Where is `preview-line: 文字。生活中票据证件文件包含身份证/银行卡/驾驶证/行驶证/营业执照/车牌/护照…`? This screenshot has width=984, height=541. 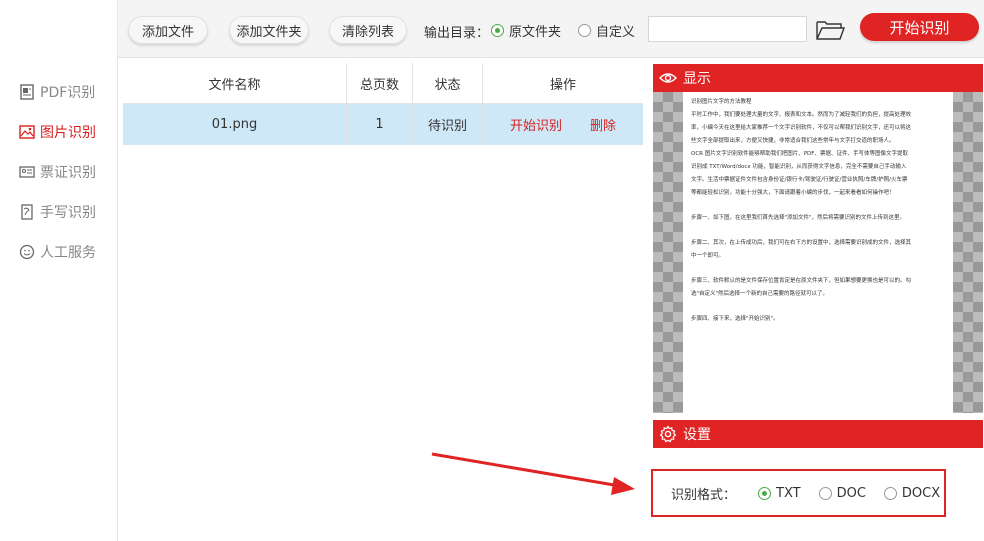 preview-line: 文字。生活中票据证件文件包含身份证/银行卡/驾驶证/行驶证/营业执照/车牌/护照… is located at coordinates (799, 180).